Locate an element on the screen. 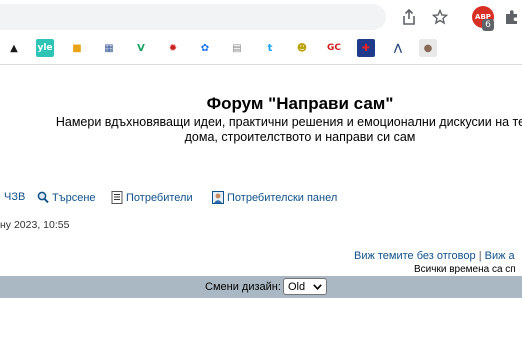 This screenshot has height=337, width=522. last-visit-date: ну 2023, 10:55 is located at coordinates (35, 225).